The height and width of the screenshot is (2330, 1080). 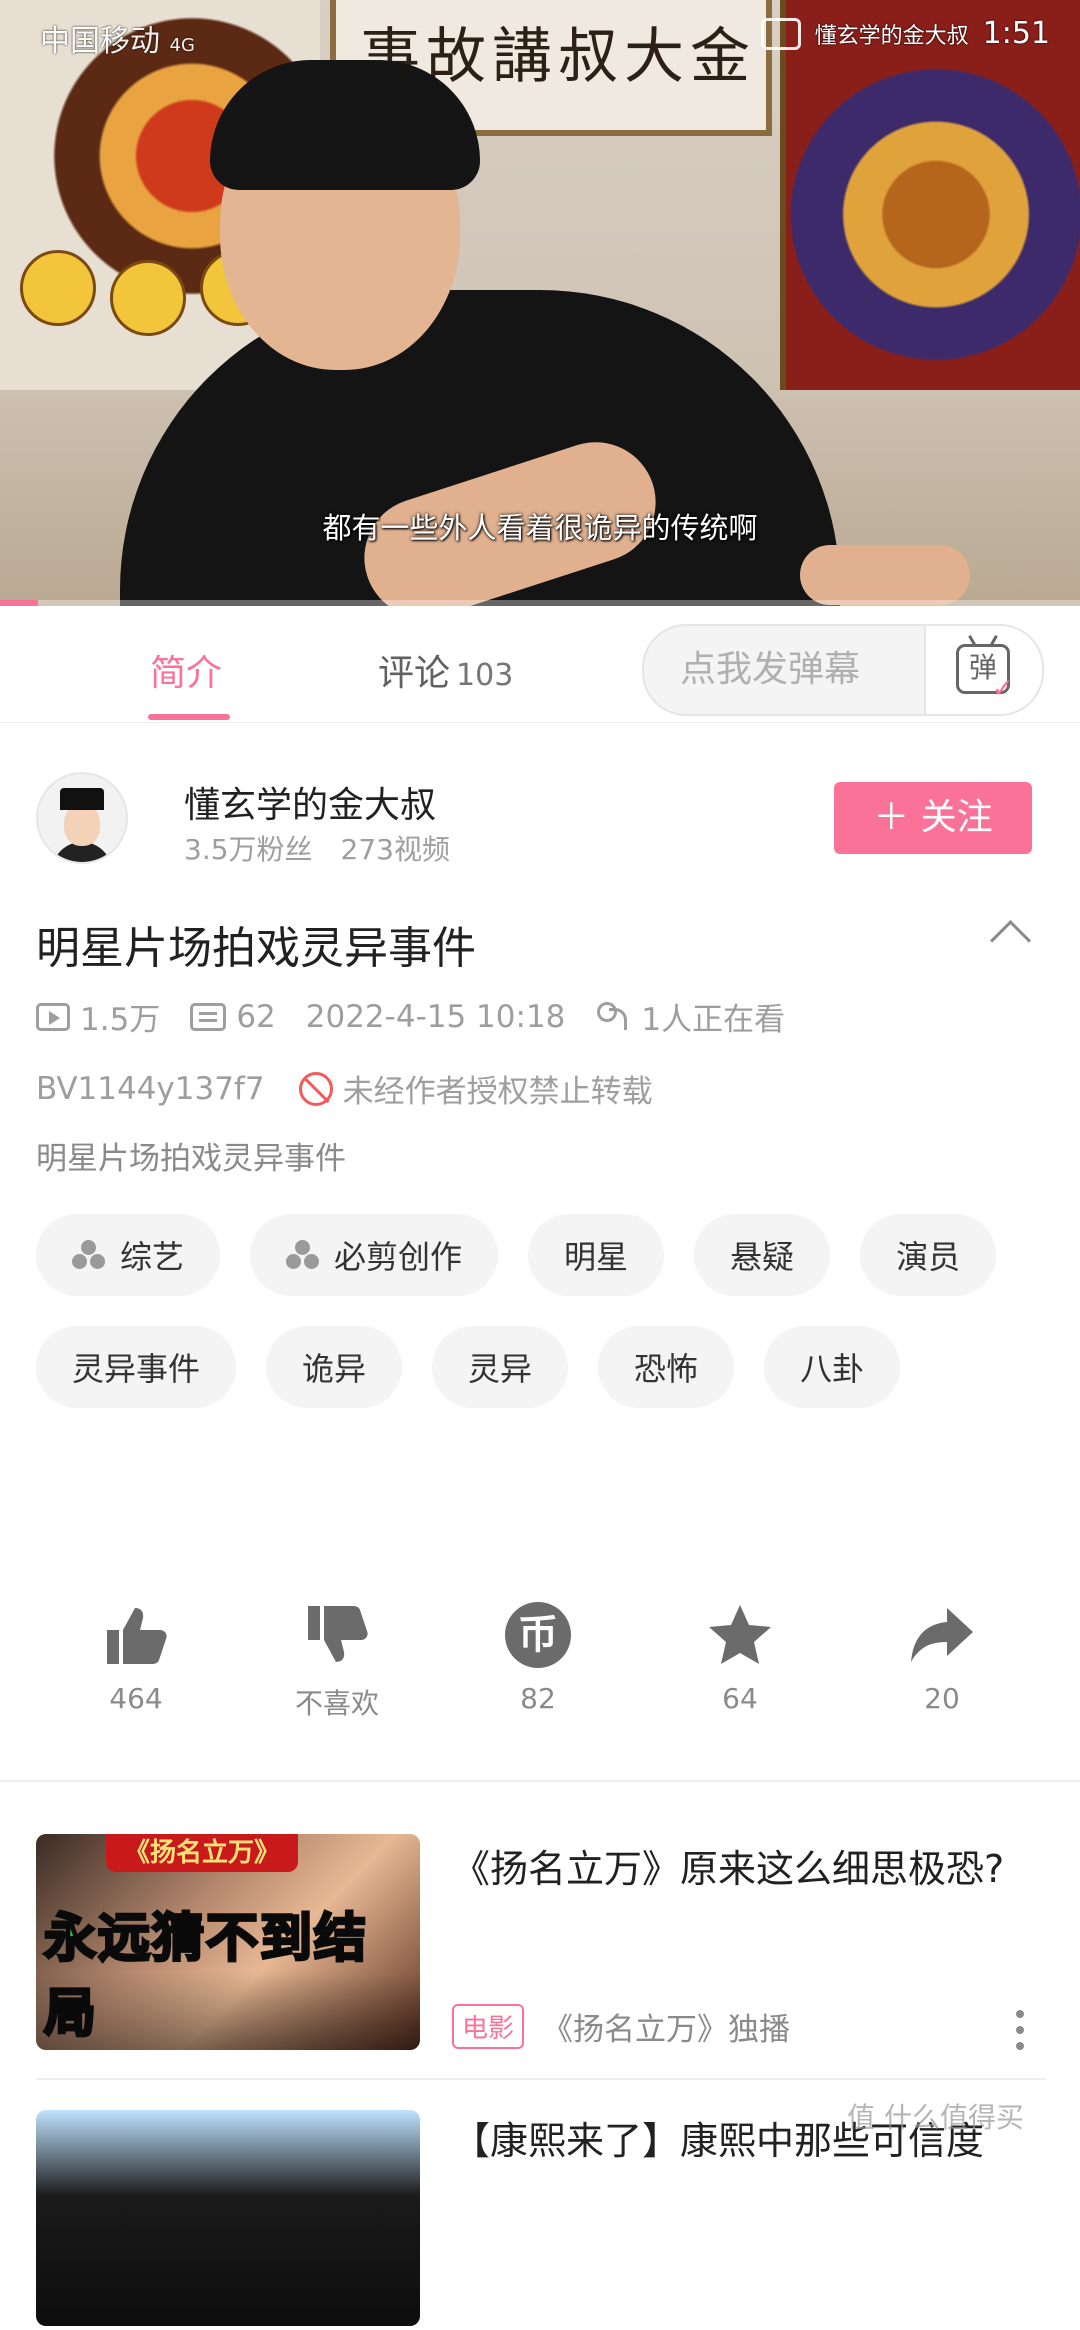 I want to click on tag-chip: 八卦, so click(x=832, y=1367).